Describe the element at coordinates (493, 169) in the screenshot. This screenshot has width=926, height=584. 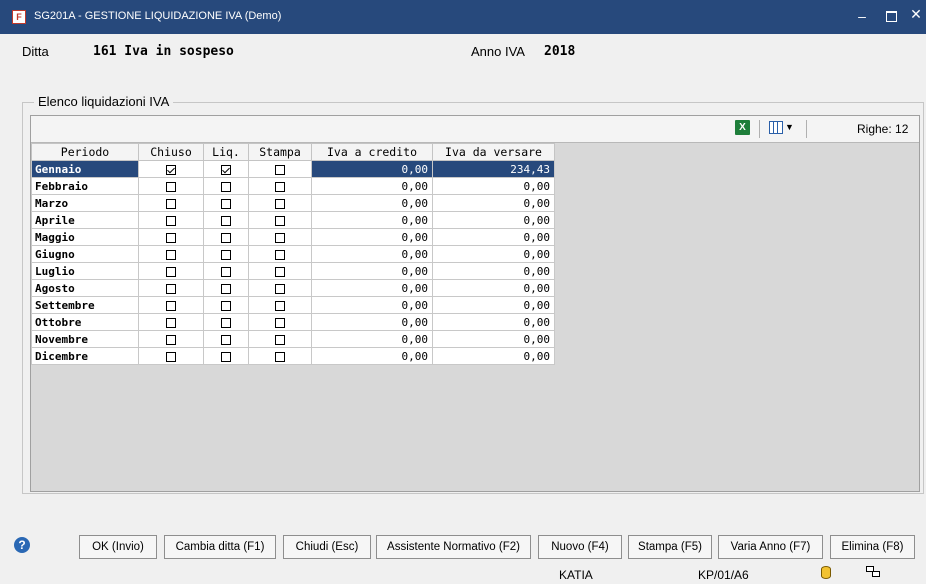
I see `iva-versare-cell: 234,43` at that location.